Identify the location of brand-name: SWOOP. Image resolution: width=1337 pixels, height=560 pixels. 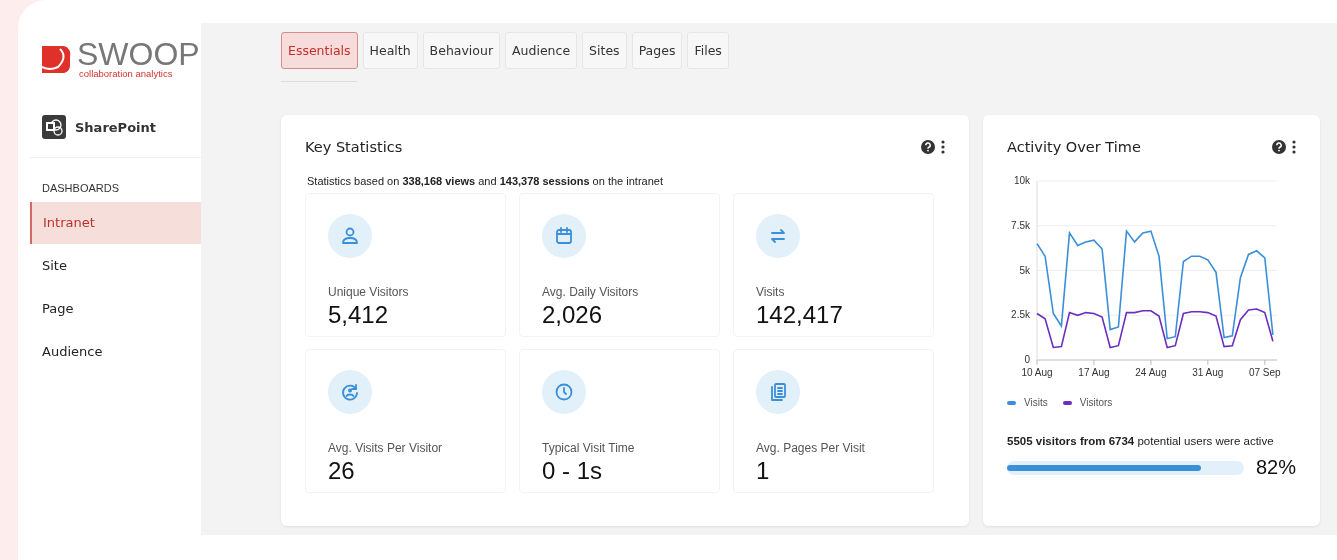
(138, 54).